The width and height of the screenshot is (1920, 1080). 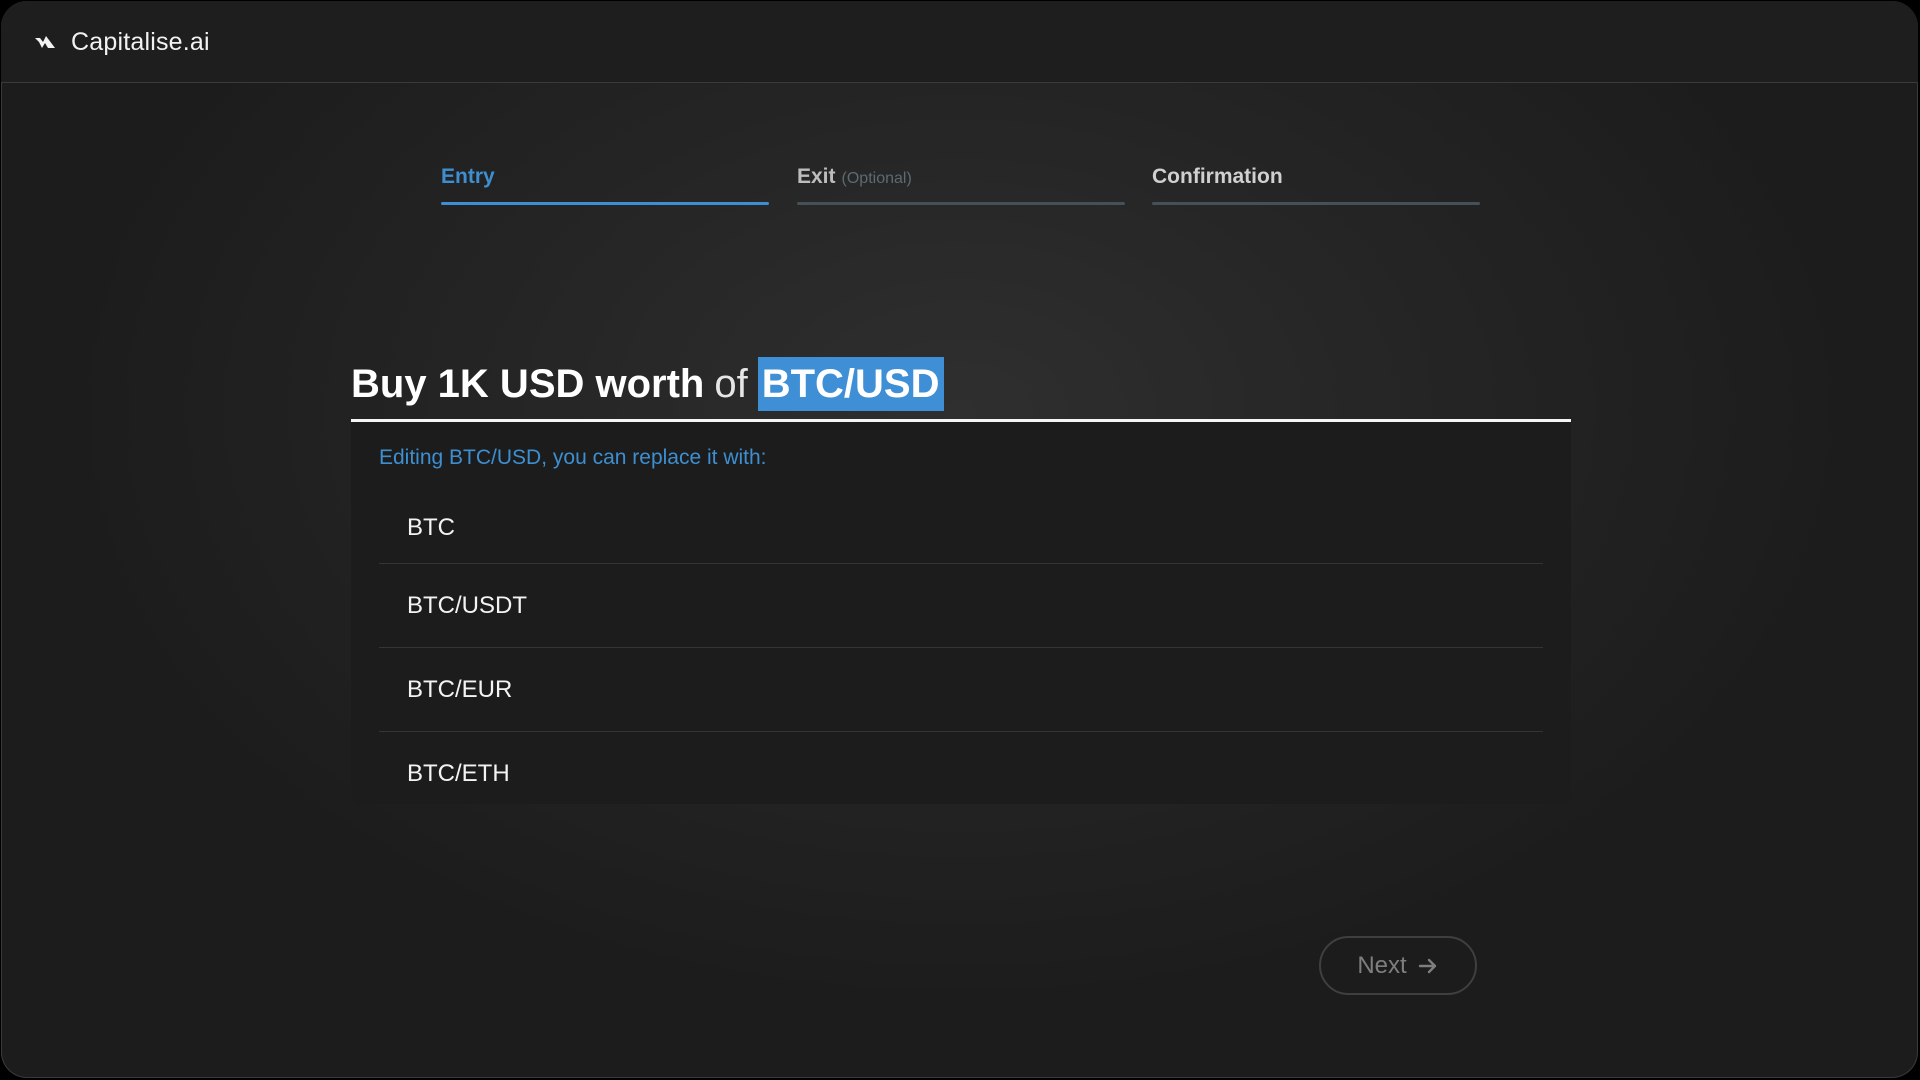 What do you see at coordinates (45, 42) in the screenshot?
I see `capitalise-logo-icon` at bounding box center [45, 42].